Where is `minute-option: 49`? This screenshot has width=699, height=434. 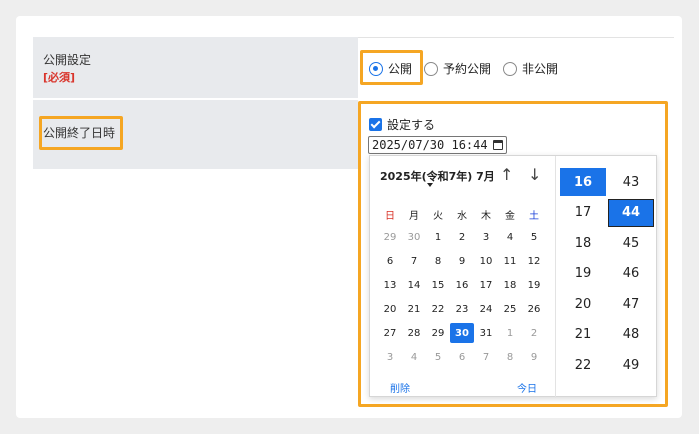 minute-option: 49 is located at coordinates (631, 365).